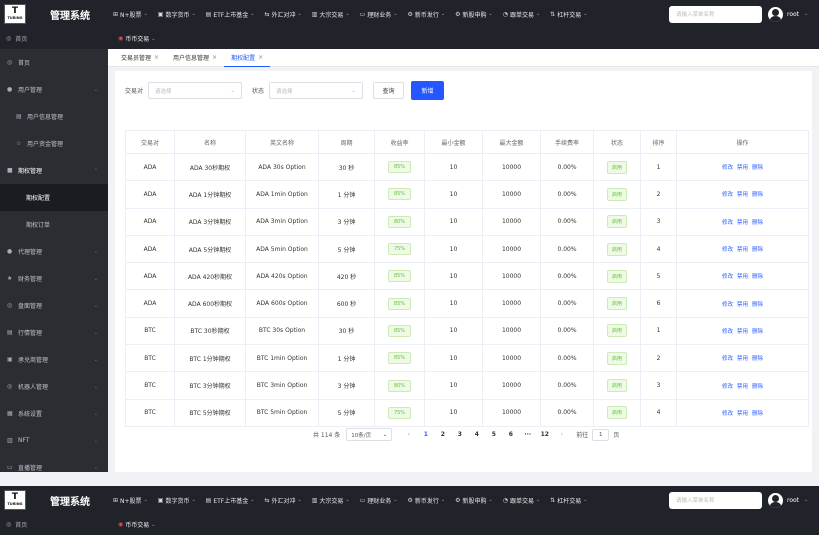 This screenshot has height=535, width=819. I want to click on topnav-item-label: 大宗交易, so click(331, 15).